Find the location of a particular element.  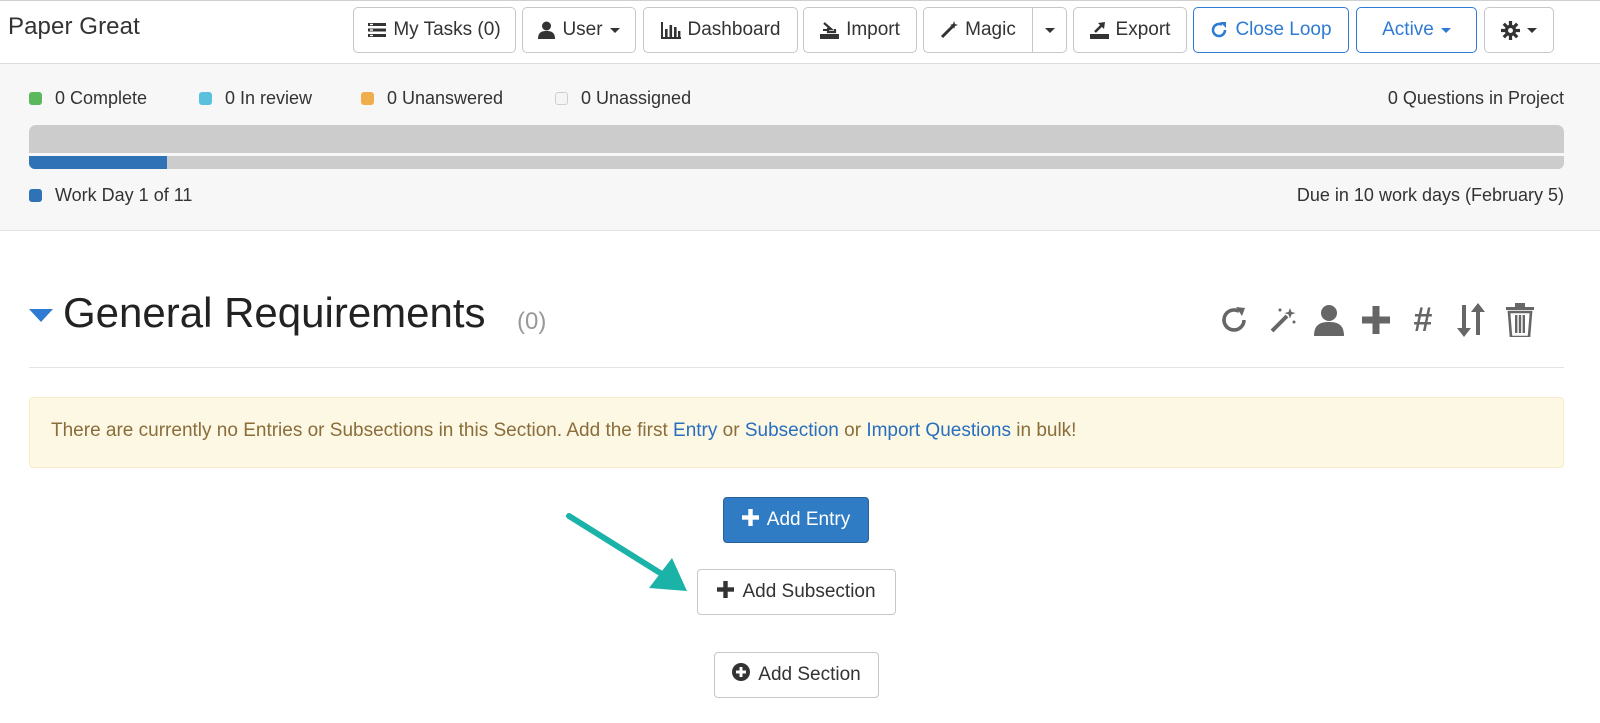

unanswered-dot is located at coordinates (367, 98).